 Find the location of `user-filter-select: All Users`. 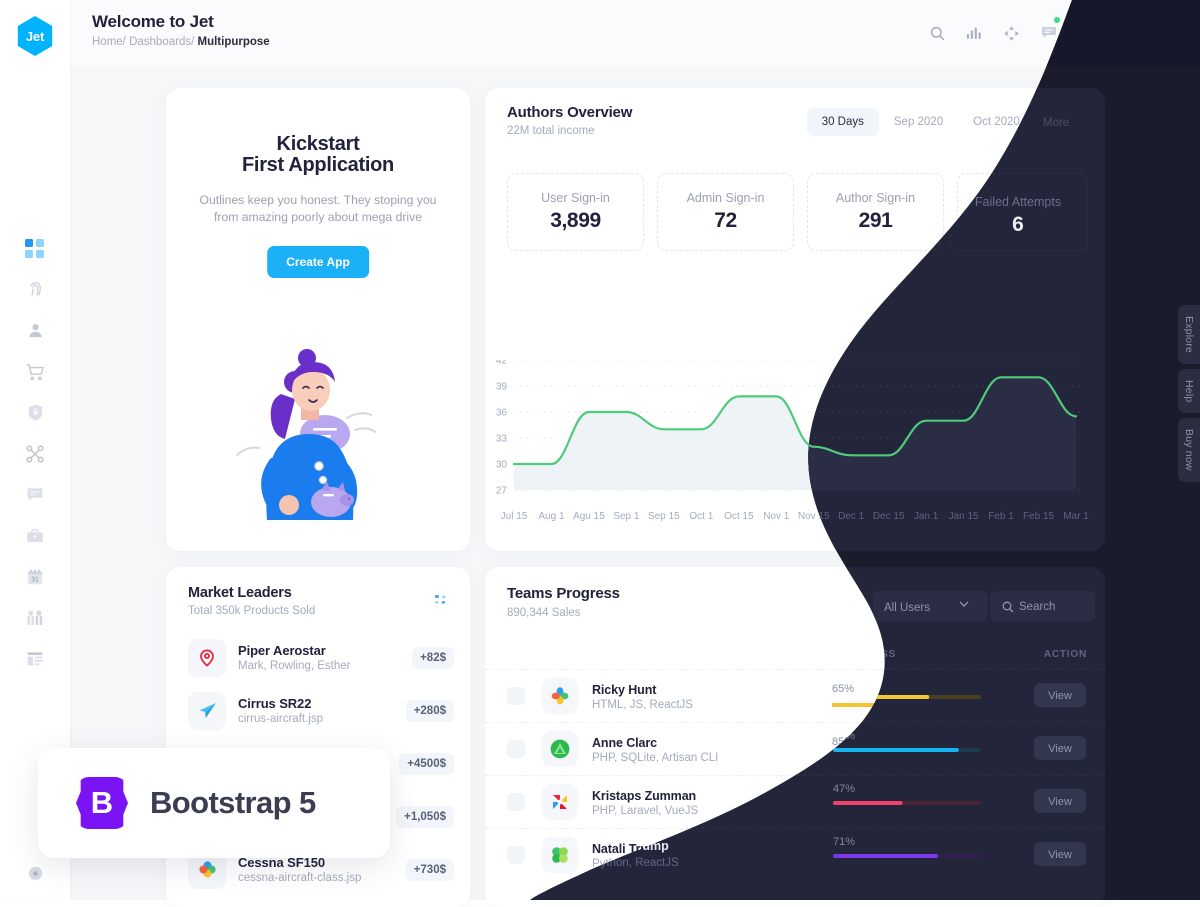

user-filter-select: All Users is located at coordinates (930, 606).